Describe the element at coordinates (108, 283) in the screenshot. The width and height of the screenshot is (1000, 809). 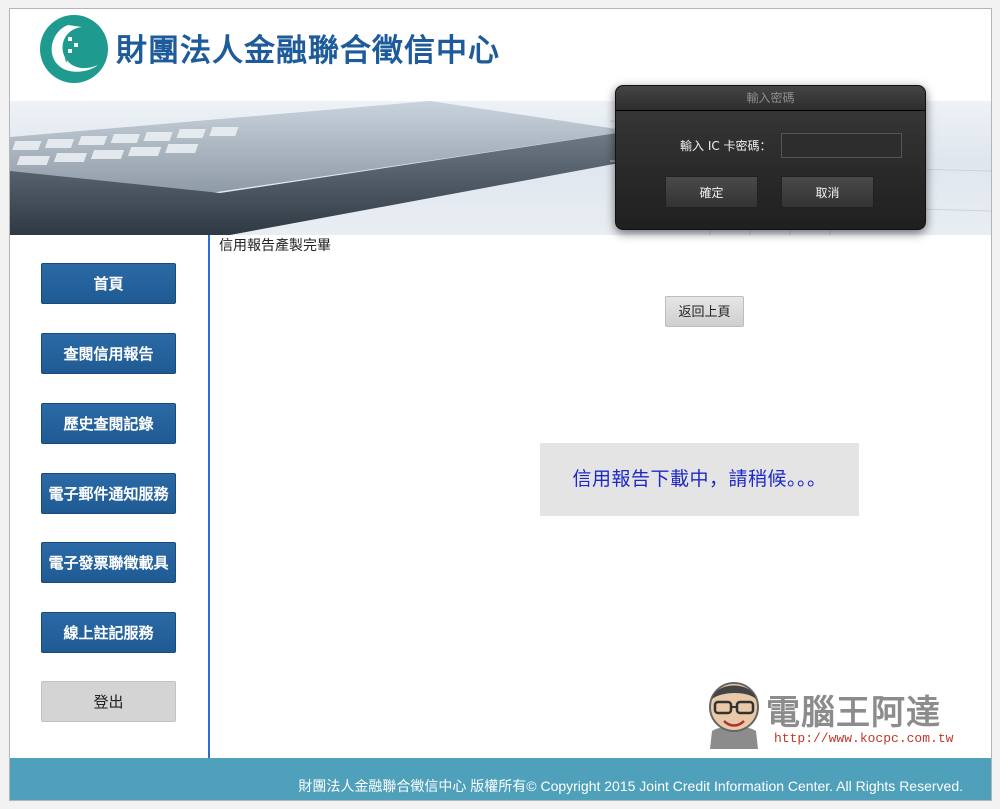
I see `sidebar-item-home: 首頁` at that location.